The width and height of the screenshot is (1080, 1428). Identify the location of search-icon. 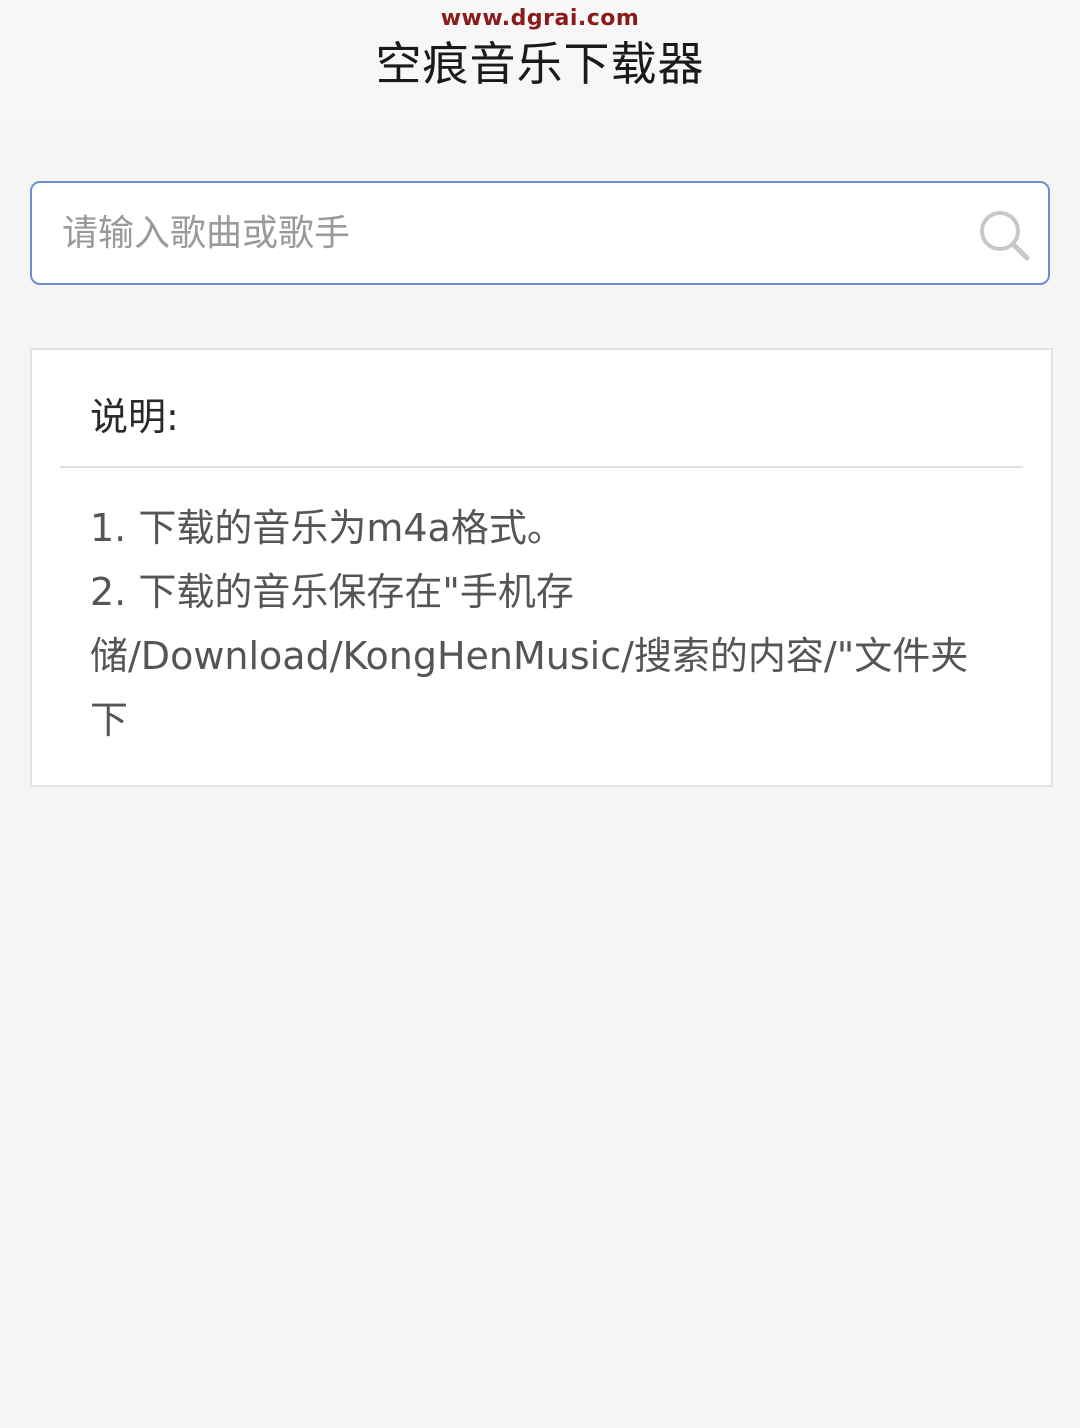
(1004, 235).